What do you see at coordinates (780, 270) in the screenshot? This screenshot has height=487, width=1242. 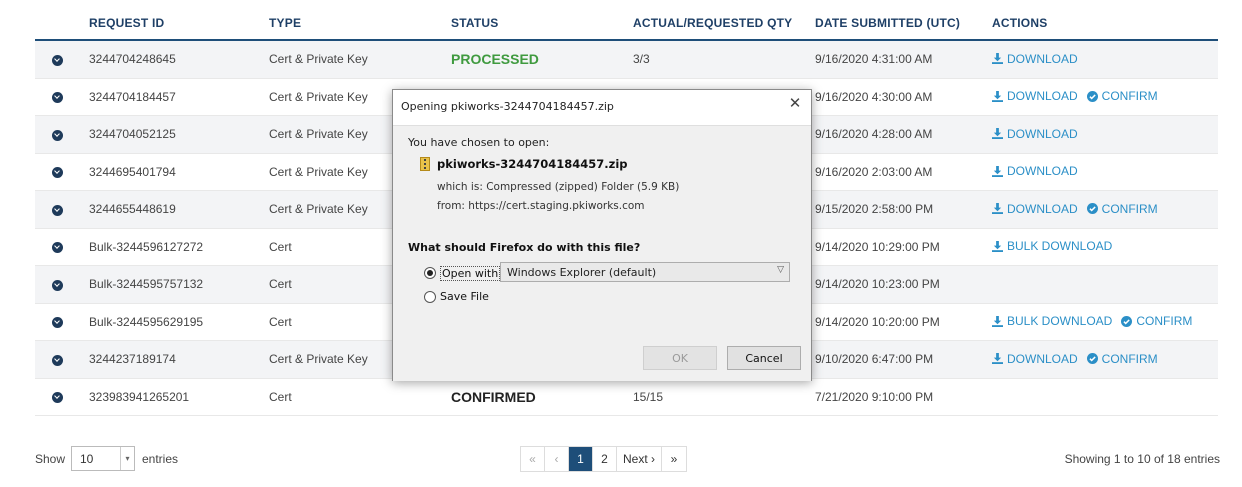 I see `chevron-down-icon: ▽` at bounding box center [780, 270].